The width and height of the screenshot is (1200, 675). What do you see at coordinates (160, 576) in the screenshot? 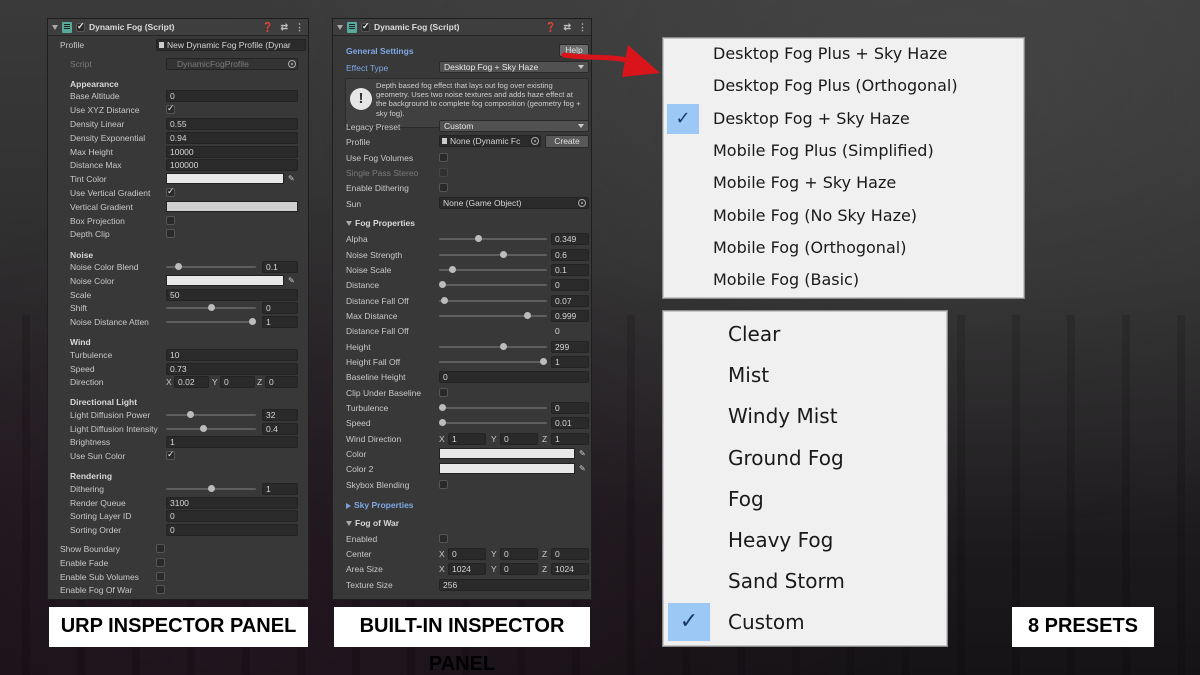
I see `enable-sub-volumes-checkbox` at bounding box center [160, 576].